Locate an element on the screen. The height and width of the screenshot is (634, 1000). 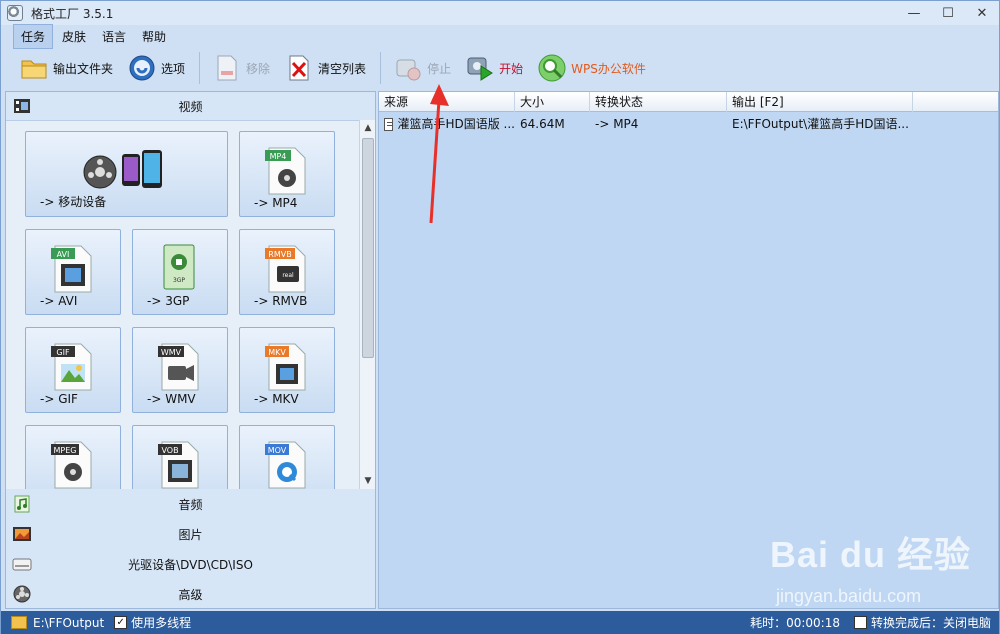
tile-badge: GIF is located at coordinates (63, 352).